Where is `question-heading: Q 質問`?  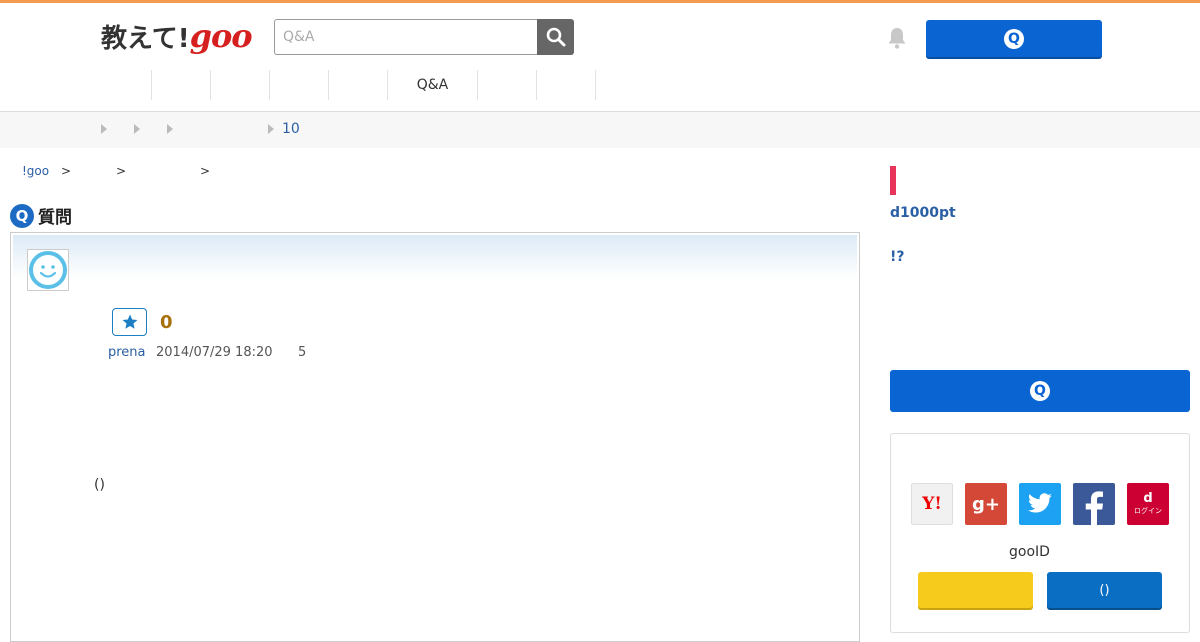 question-heading: Q 質問 is located at coordinates (41, 215).